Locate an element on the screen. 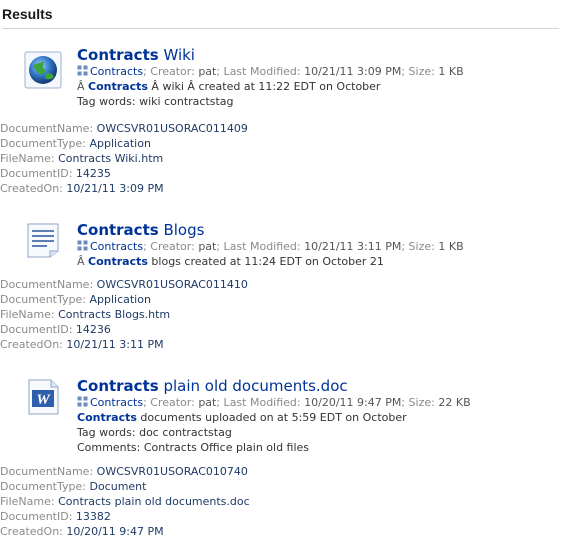 Image resolution: width=562 pixels, height=550 pixels. result-title: Contracts Wiki is located at coordinates (319, 55).